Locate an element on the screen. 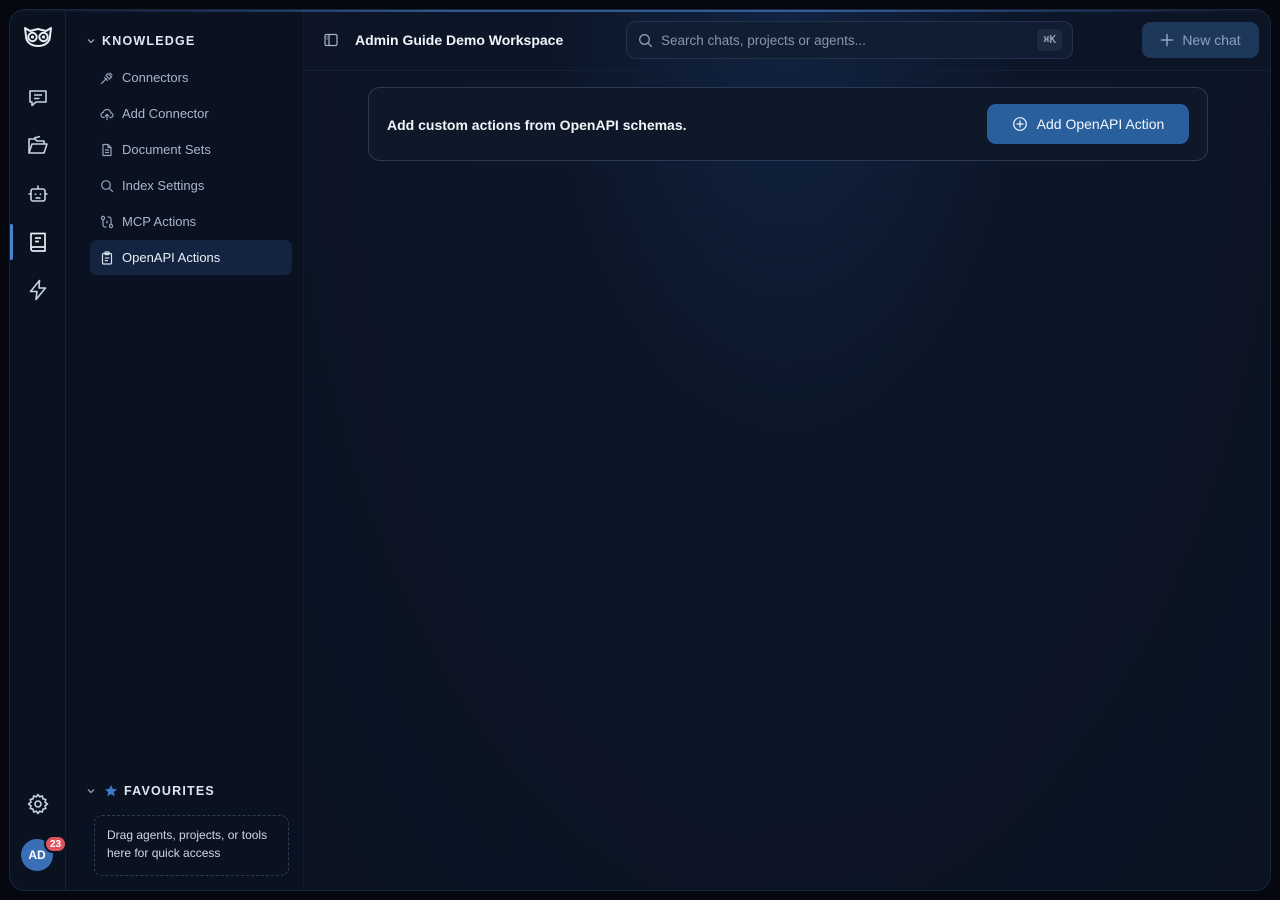  rail-agents-button is located at coordinates (38, 194).